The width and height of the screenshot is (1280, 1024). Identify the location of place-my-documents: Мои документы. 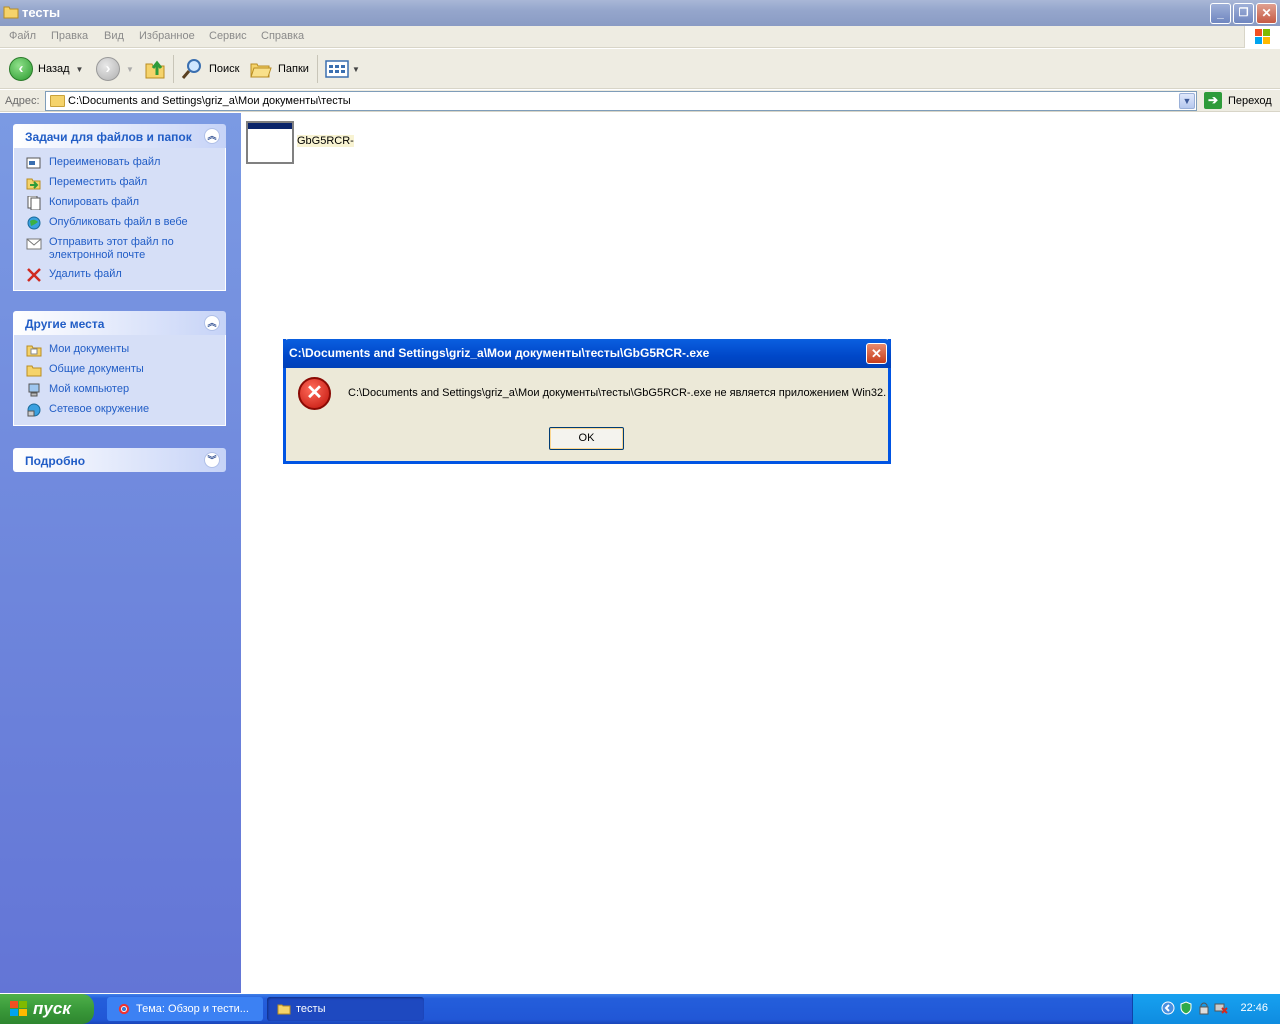
(125, 350).